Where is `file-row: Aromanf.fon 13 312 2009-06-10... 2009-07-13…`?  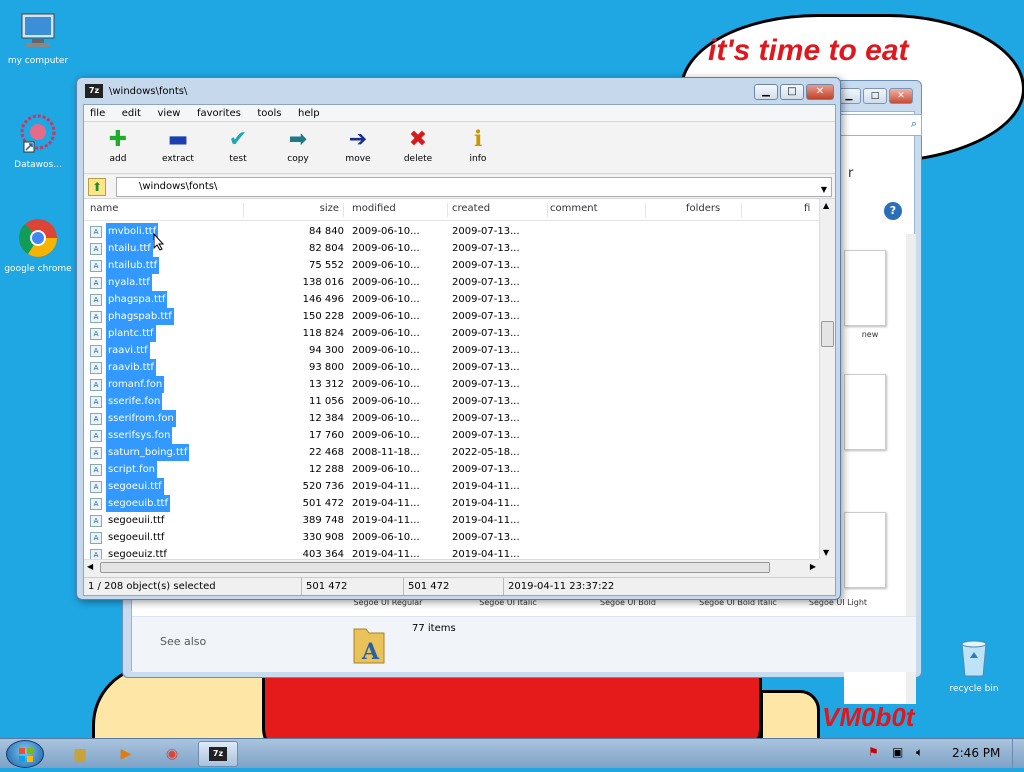 file-row: Aromanf.fon 13 312 2009-06-10... 2009-07-13… is located at coordinates (451, 384).